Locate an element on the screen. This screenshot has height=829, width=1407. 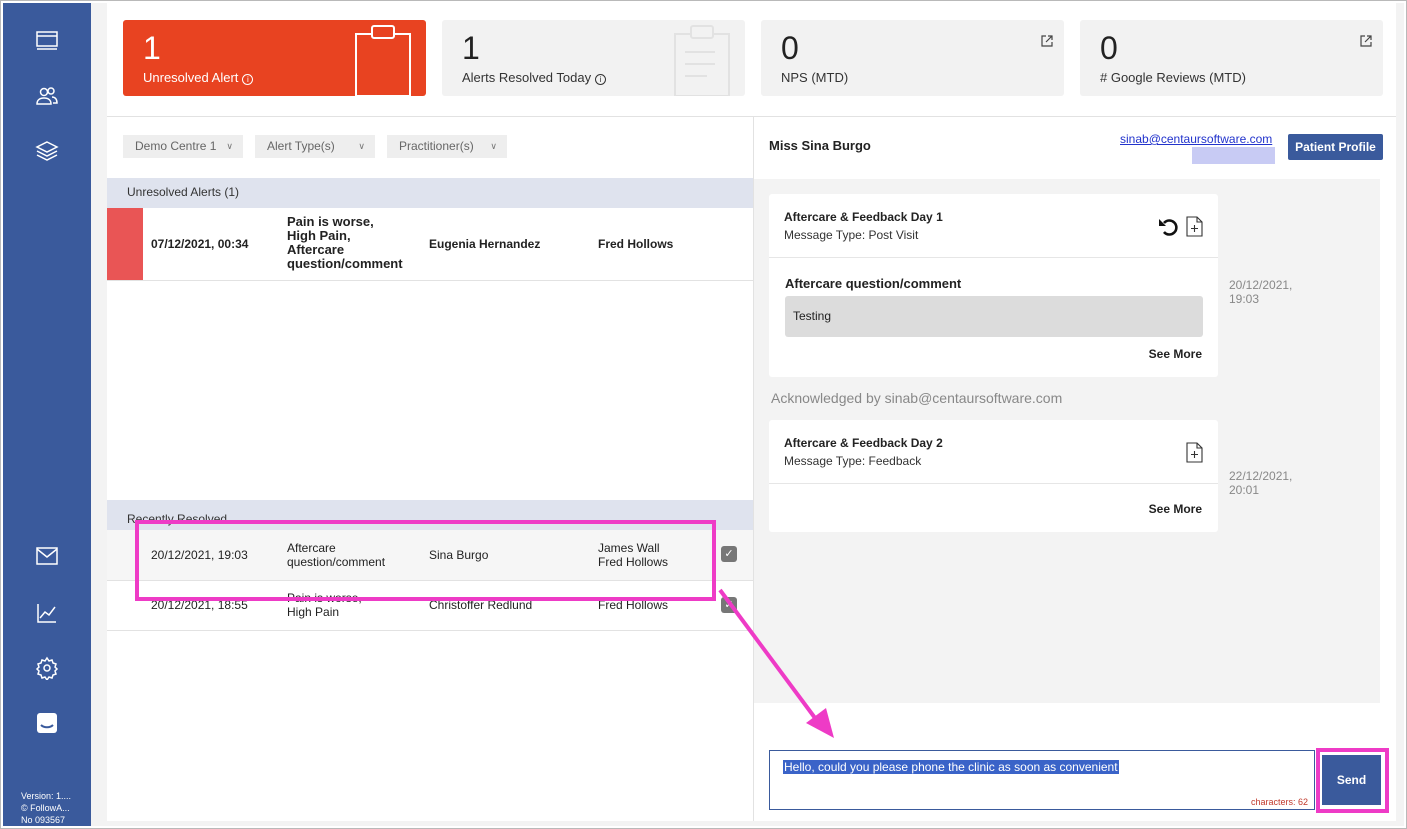
message-timestamp: 20/12/2021, 19:03 is located at coordinates (1260, 292).